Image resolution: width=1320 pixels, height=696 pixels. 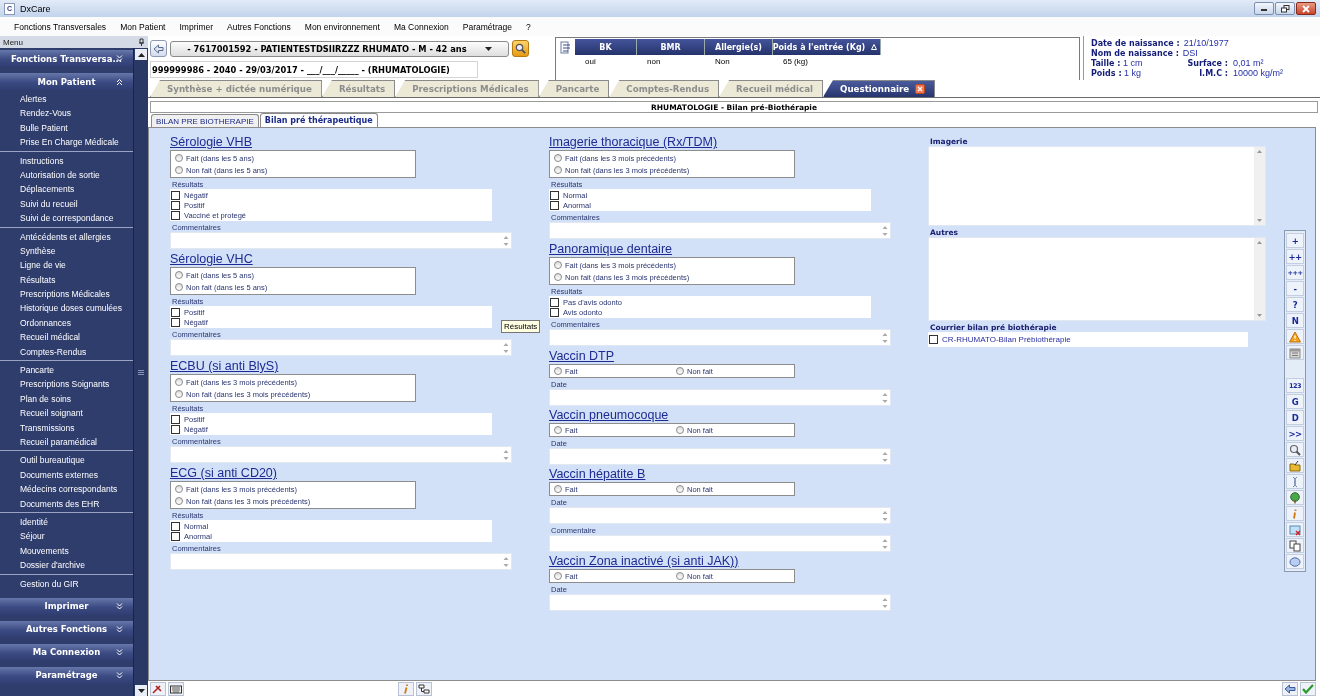 I want to click on sidebar-section-header: Ma Connexion, so click(x=66, y=652).